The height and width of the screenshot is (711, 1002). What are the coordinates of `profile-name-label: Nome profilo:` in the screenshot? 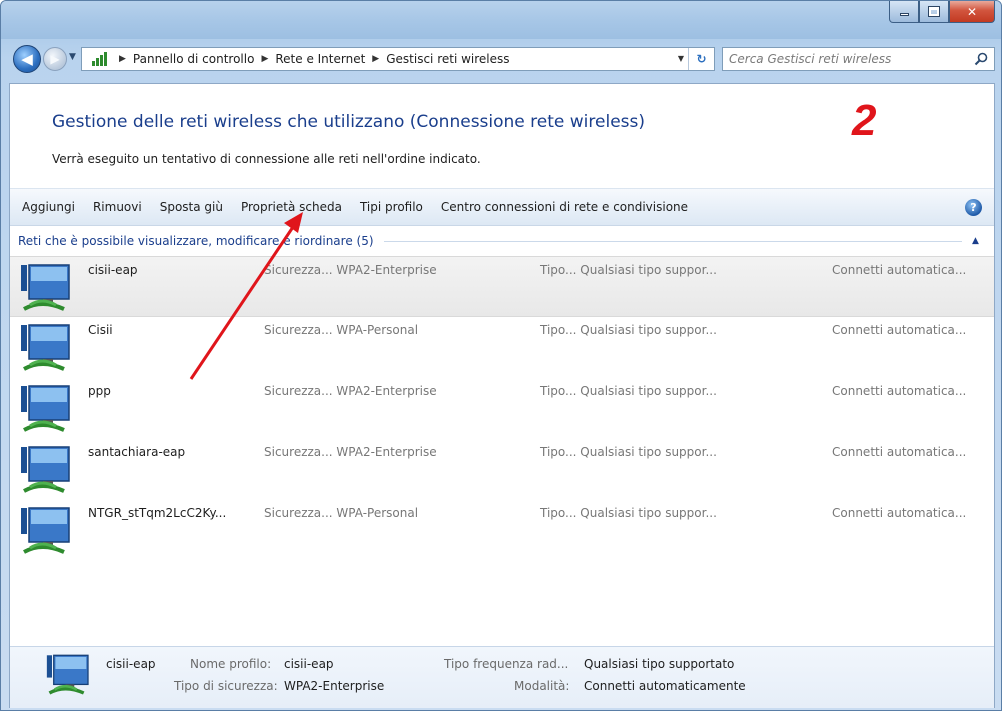 It's located at (231, 664).